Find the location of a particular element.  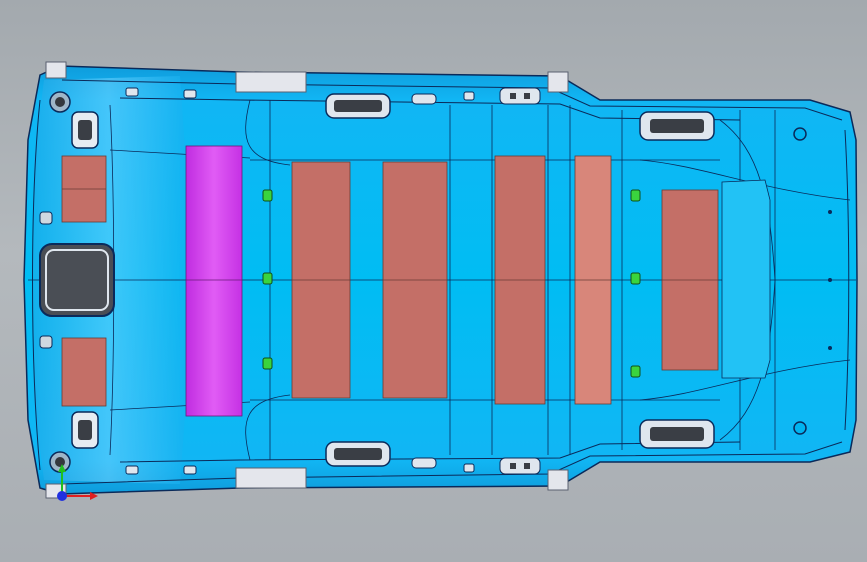

bracket-top-center is located at coordinates (271, 82).